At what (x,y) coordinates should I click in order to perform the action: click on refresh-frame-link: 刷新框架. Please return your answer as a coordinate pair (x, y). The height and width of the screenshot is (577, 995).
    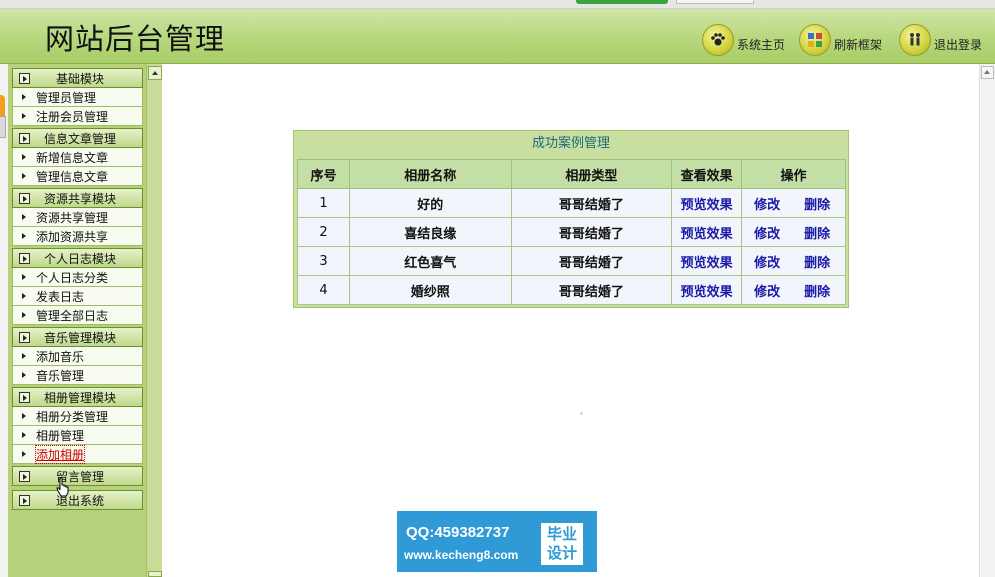
    Looking at the image, I should click on (840, 40).